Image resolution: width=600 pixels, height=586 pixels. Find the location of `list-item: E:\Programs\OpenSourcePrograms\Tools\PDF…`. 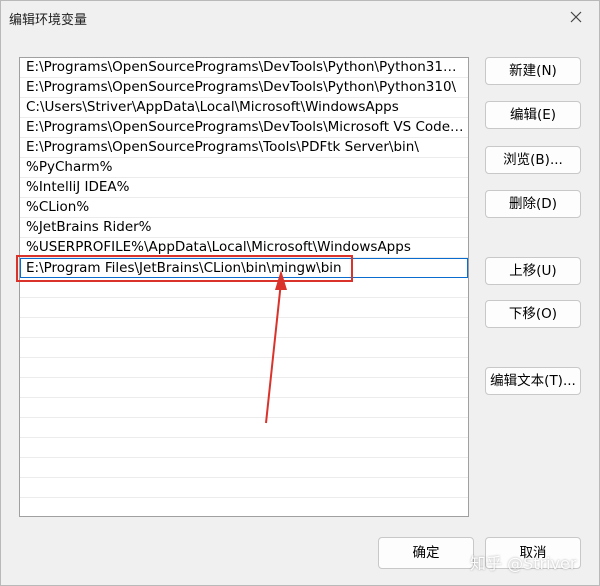

list-item: E:\Programs\OpenSourcePrograms\Tools\PDF… is located at coordinates (244, 148).